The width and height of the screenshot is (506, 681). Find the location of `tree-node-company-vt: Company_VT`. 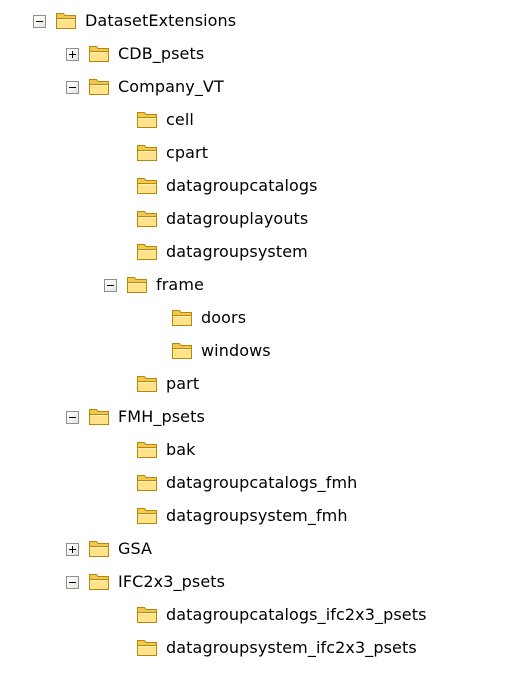

tree-node-company-vt: Company_VT is located at coordinates (145, 87).